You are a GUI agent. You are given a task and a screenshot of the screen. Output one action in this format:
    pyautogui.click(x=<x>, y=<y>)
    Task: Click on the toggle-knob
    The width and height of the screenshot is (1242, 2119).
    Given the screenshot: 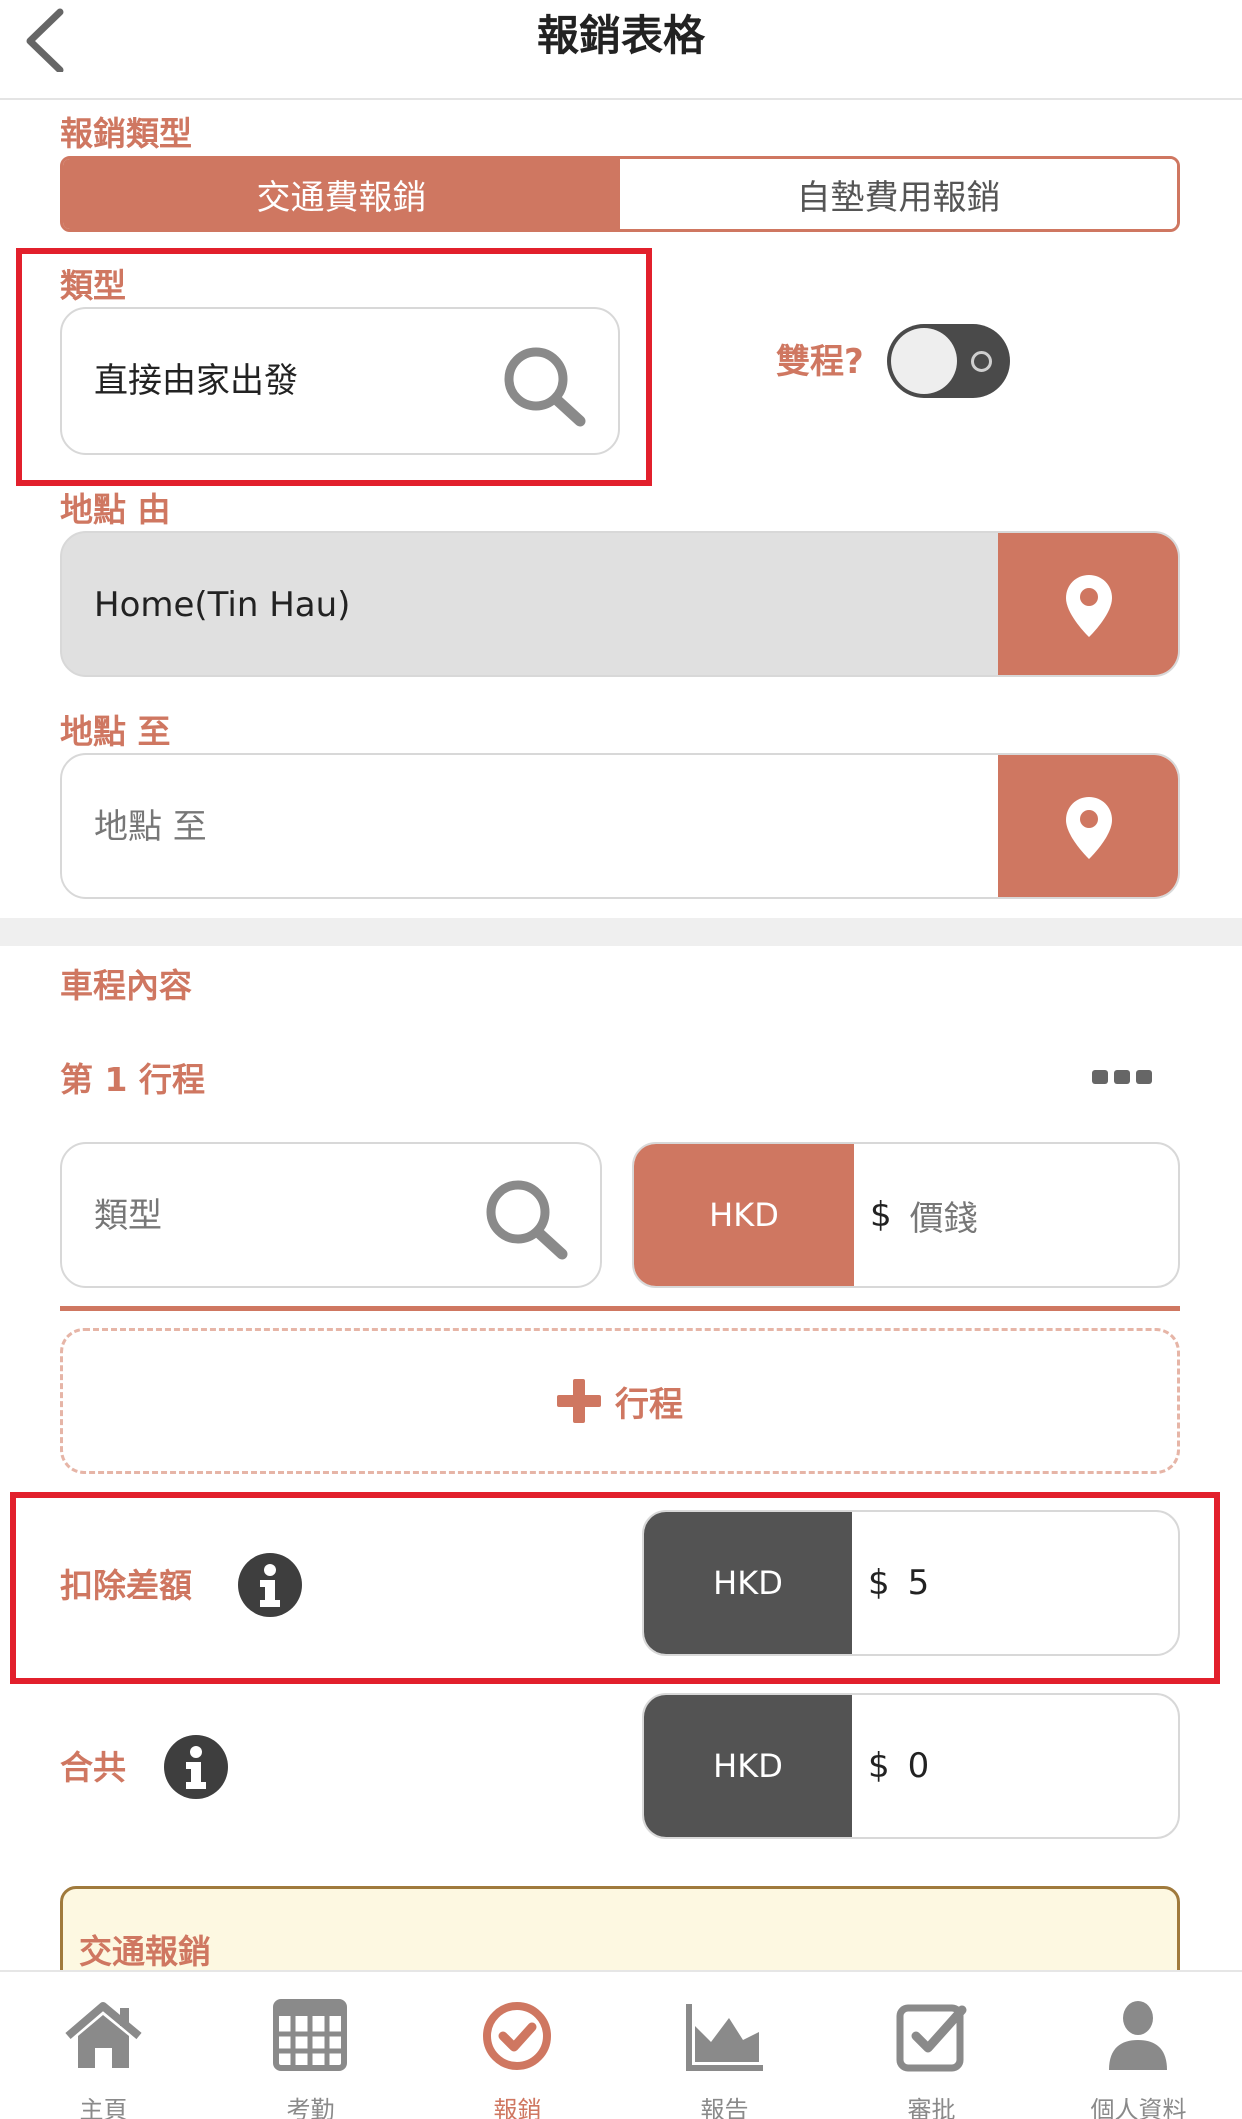 What is the action you would take?
    pyautogui.click(x=924, y=361)
    